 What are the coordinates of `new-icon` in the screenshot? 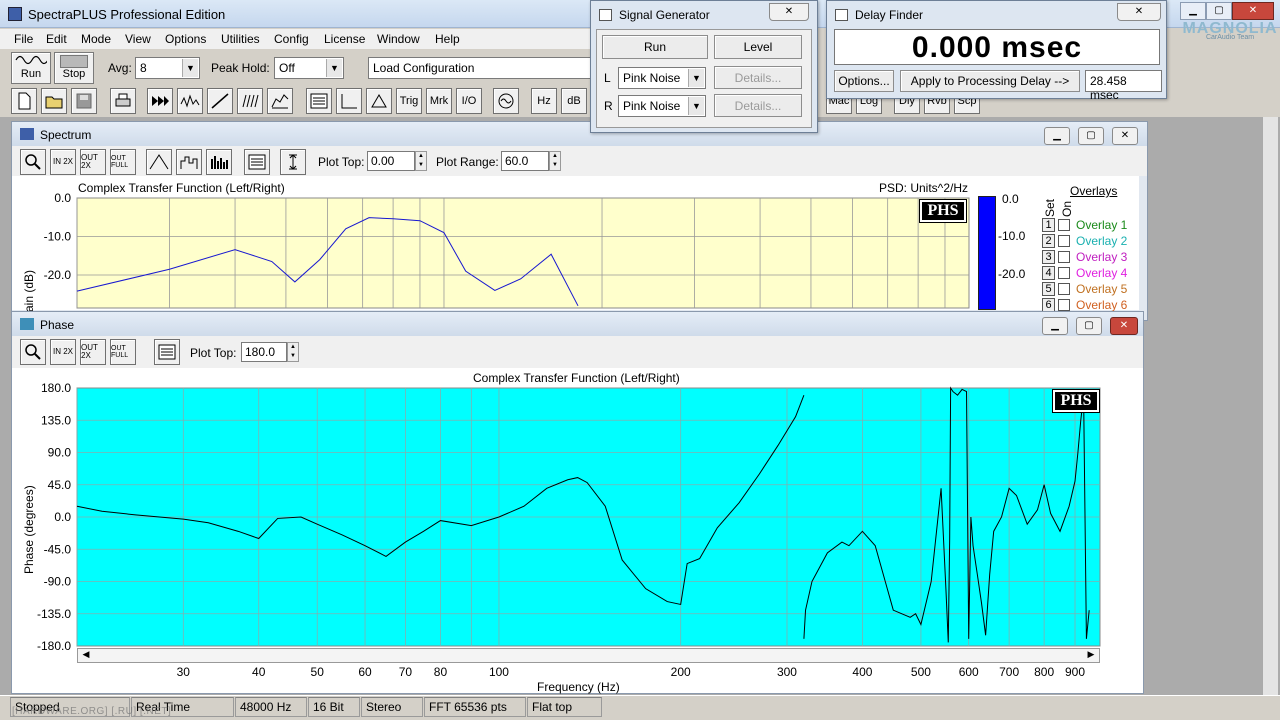 It's located at (24, 101).